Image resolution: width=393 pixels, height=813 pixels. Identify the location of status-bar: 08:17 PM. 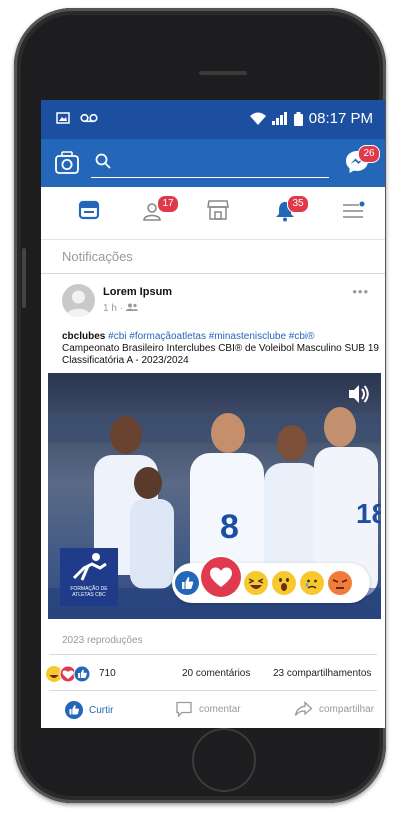
(213, 119).